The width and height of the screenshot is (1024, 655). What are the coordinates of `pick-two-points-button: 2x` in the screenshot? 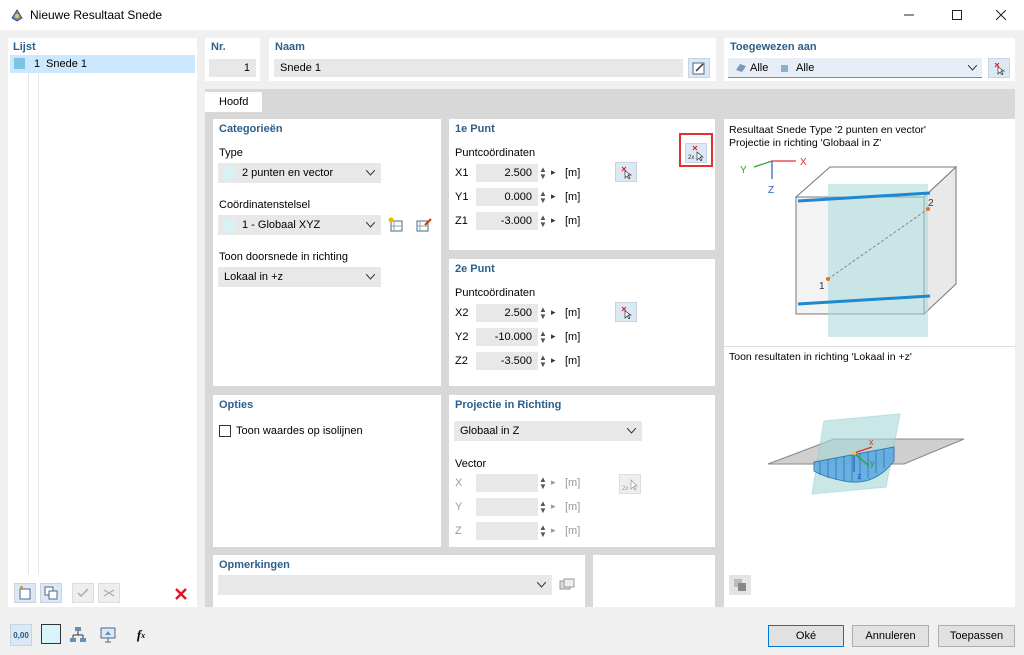 It's located at (696, 153).